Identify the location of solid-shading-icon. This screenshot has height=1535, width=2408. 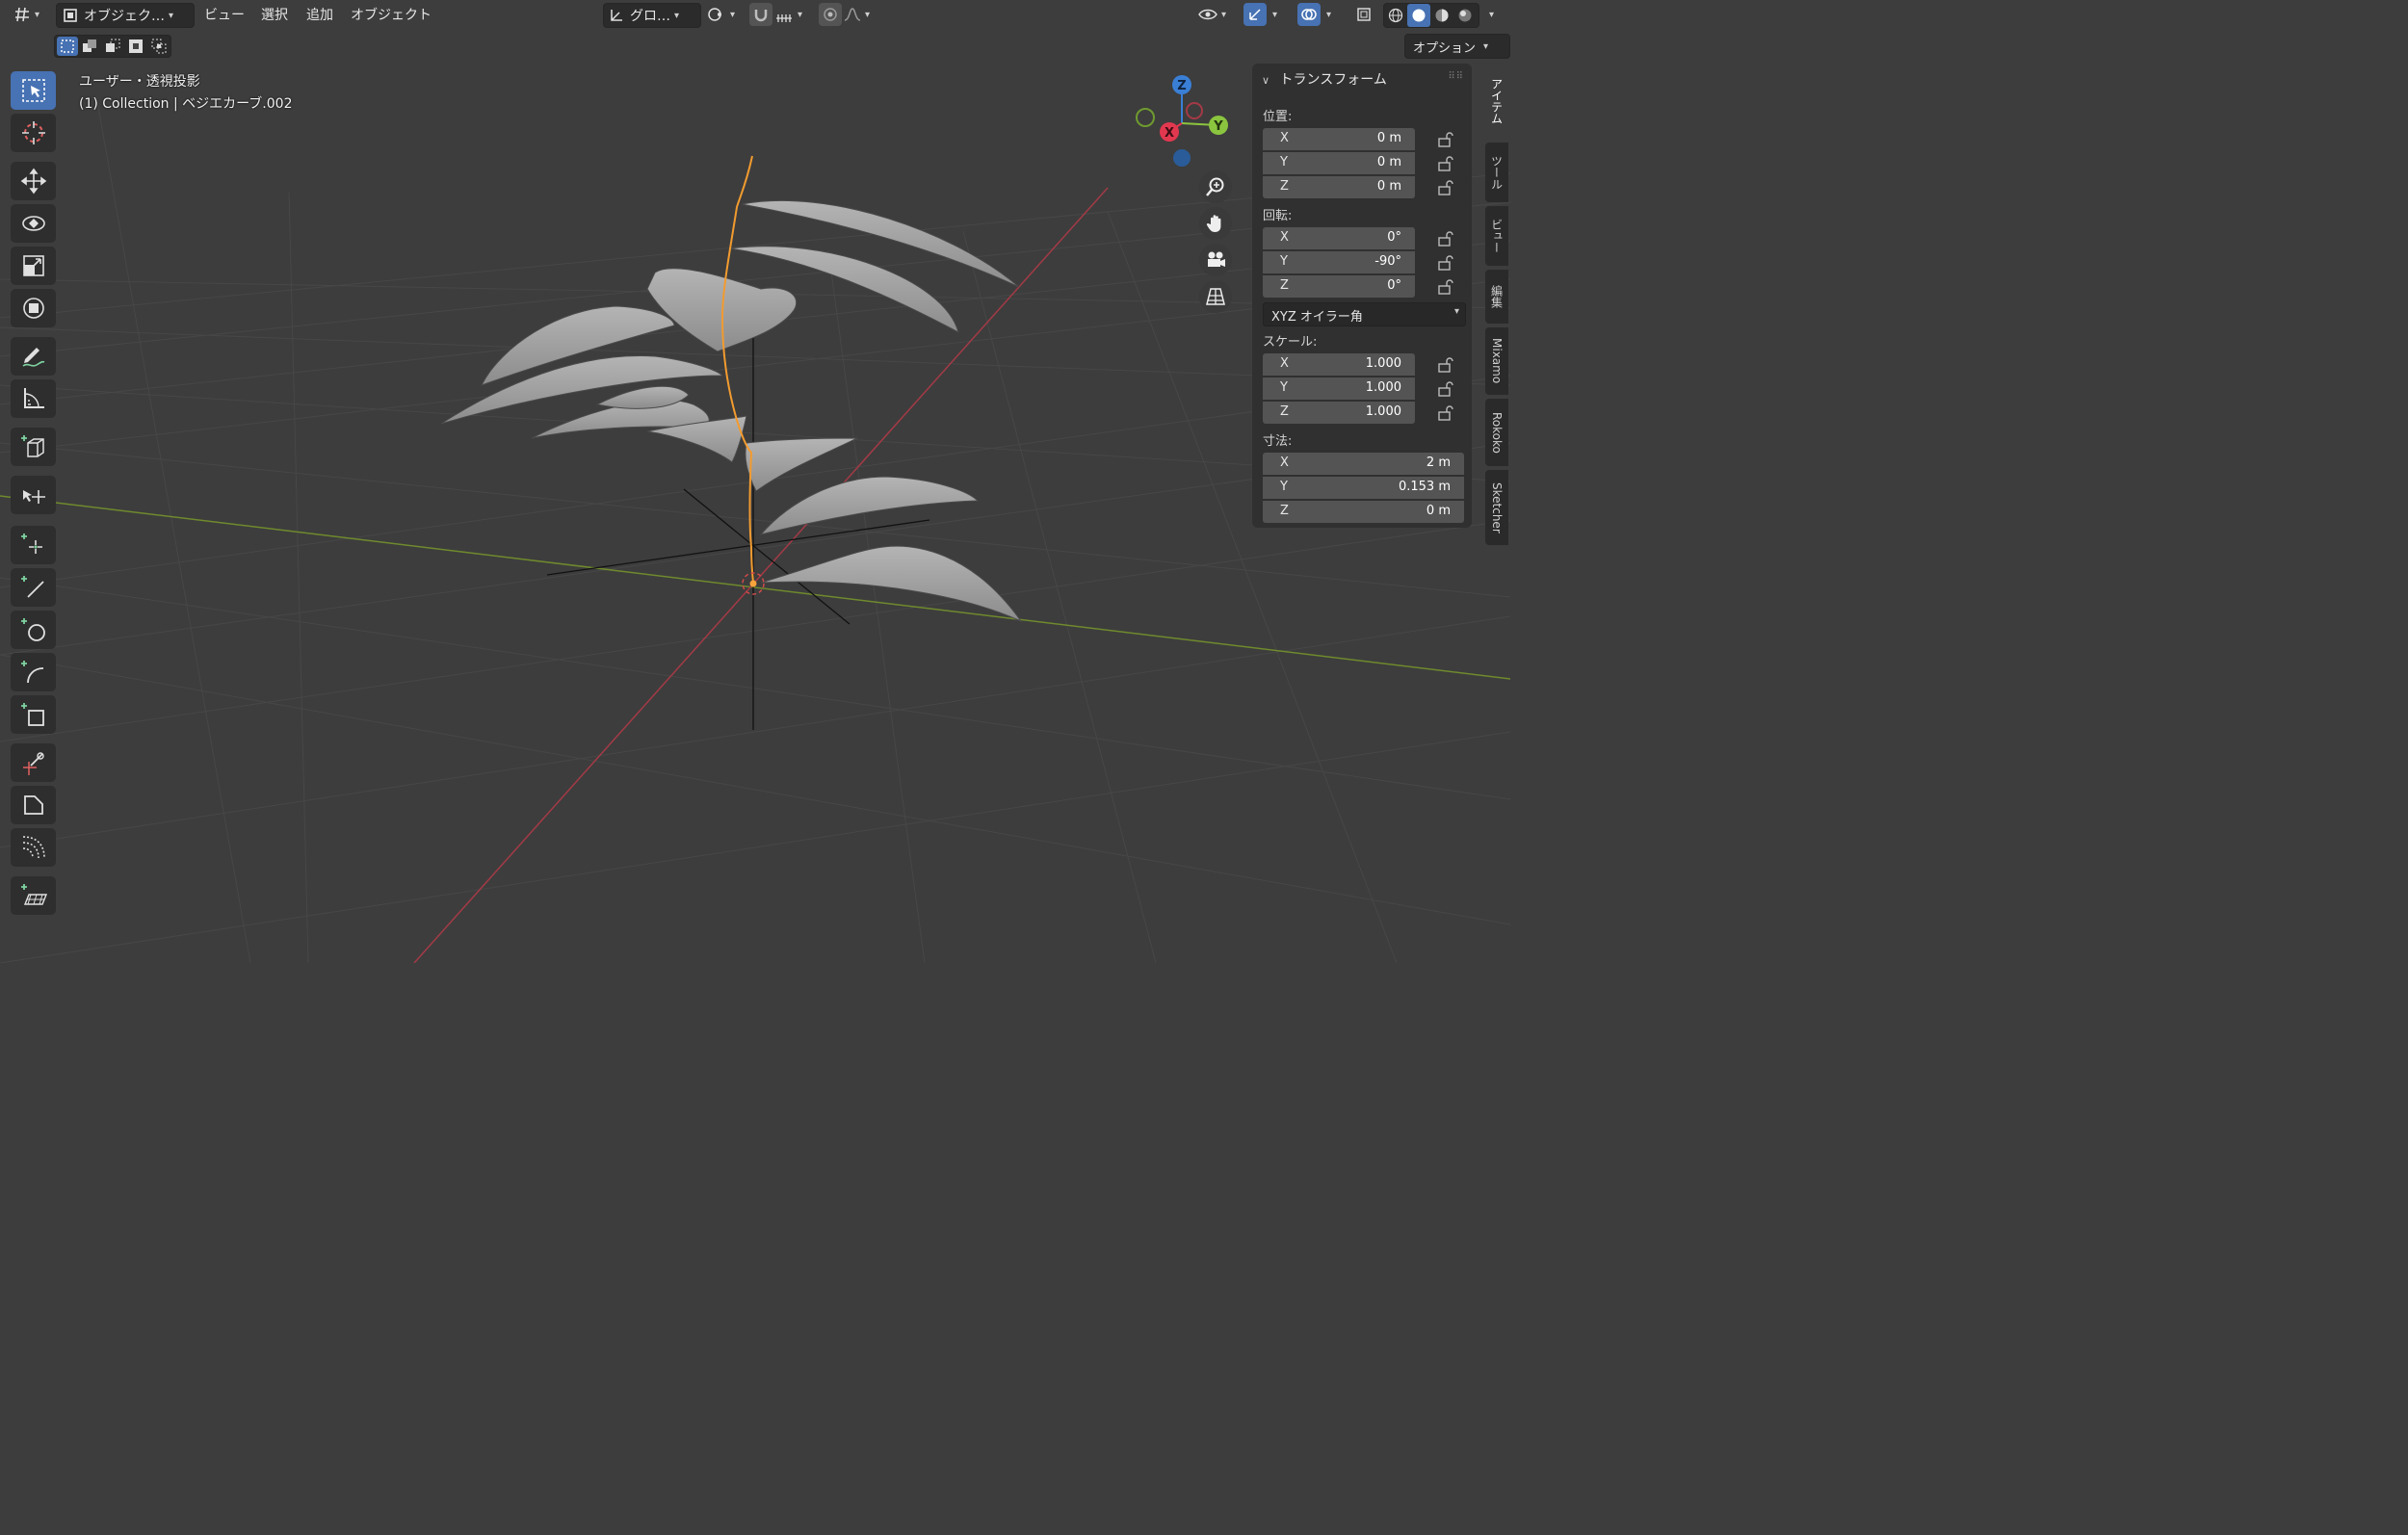
(1418, 15).